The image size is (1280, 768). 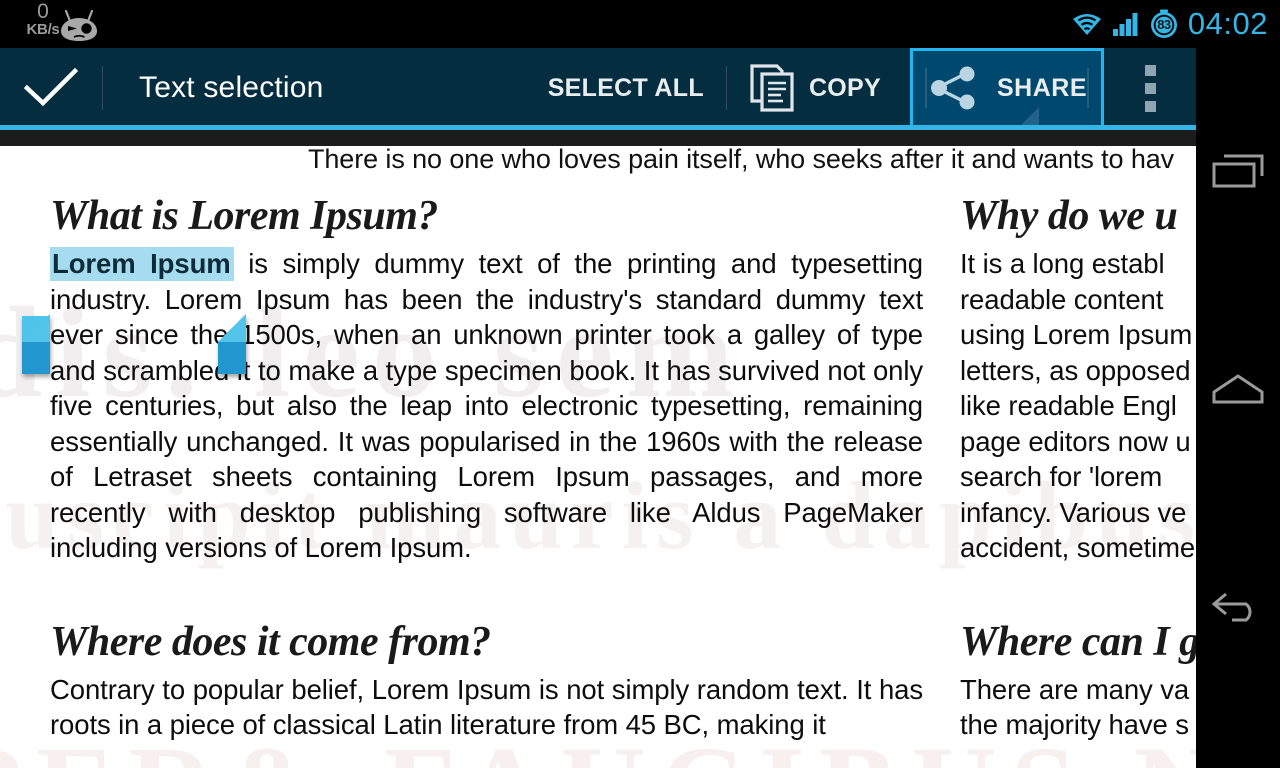 What do you see at coordinates (270, 641) in the screenshot?
I see `section-heading: Where does it come from?` at bounding box center [270, 641].